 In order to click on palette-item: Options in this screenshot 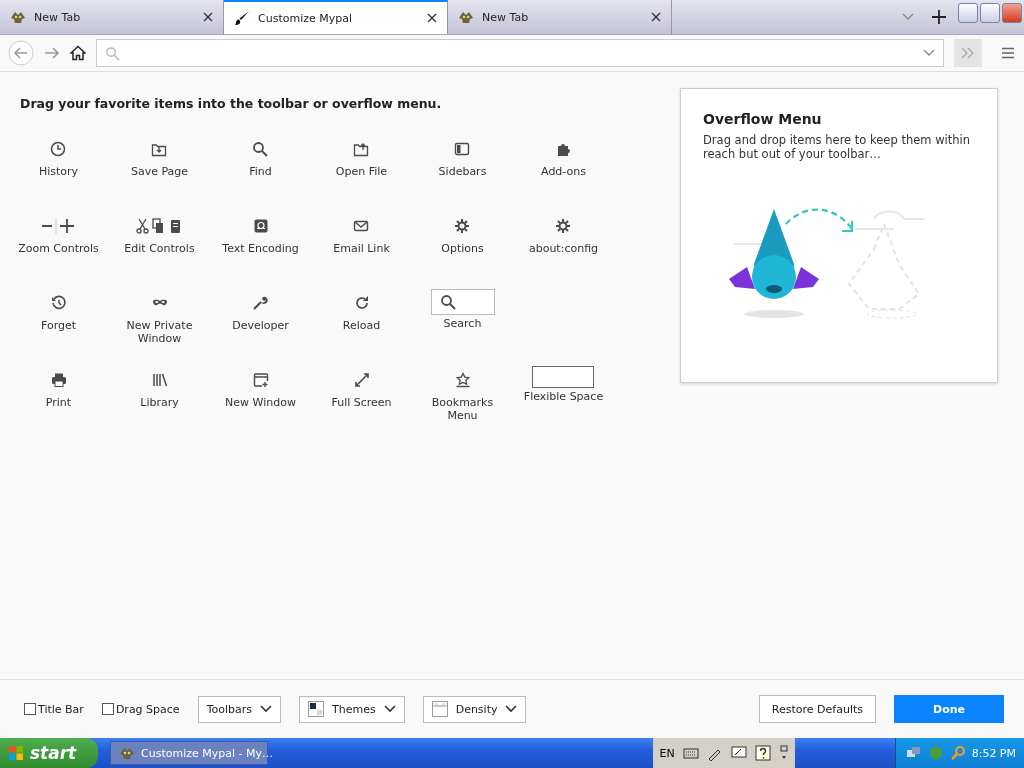, I will do `click(462, 233)`.